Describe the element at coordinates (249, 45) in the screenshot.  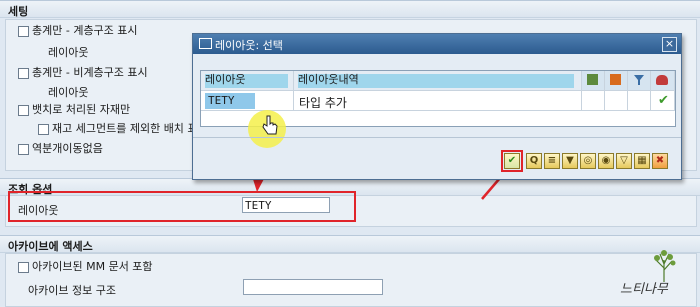
I see `dialog-title: 레이아웃: 선택` at that location.